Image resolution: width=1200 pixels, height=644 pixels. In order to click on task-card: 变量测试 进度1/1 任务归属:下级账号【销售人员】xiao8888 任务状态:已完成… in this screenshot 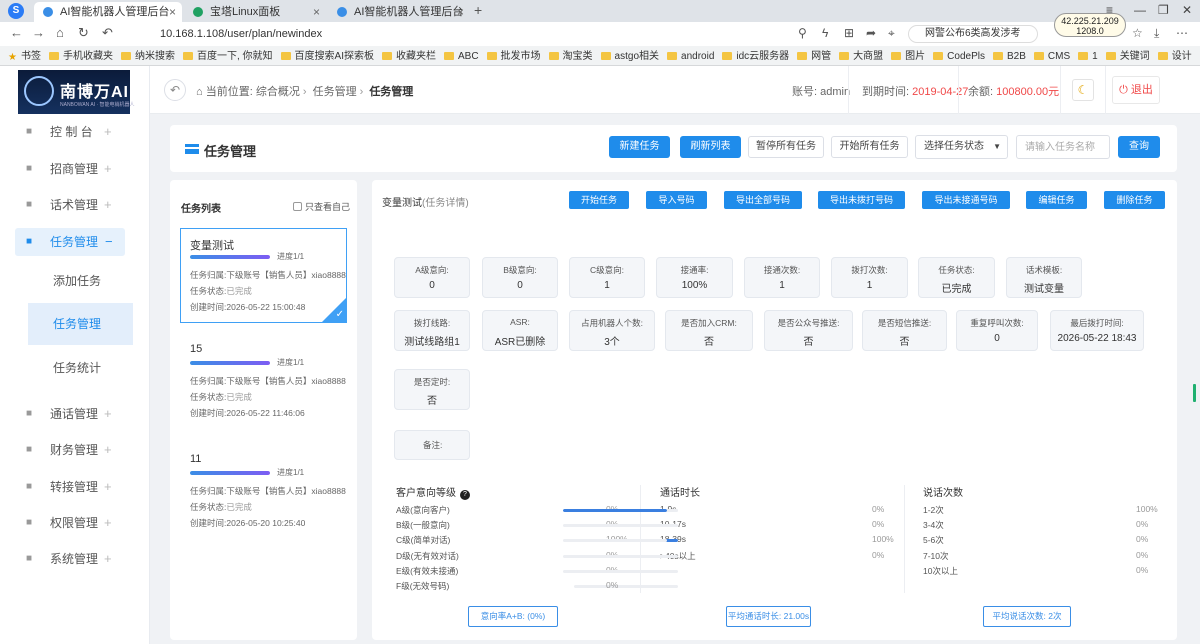, I will do `click(263, 275)`.